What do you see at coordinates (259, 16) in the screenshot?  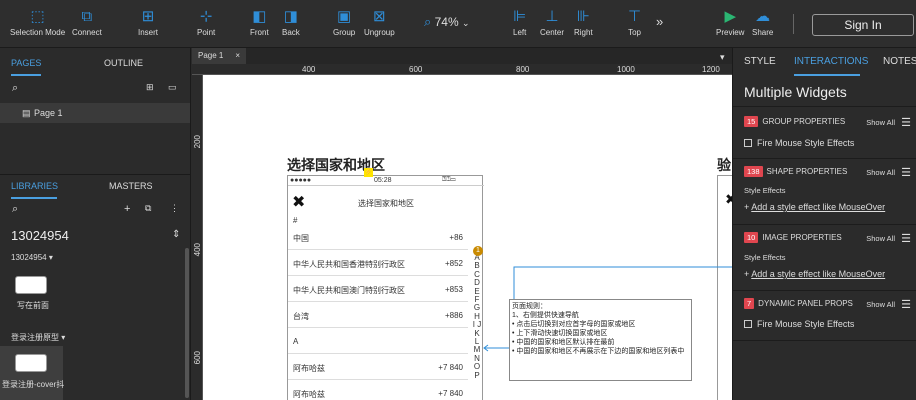 I see `bring-front-icon: ◧` at bounding box center [259, 16].